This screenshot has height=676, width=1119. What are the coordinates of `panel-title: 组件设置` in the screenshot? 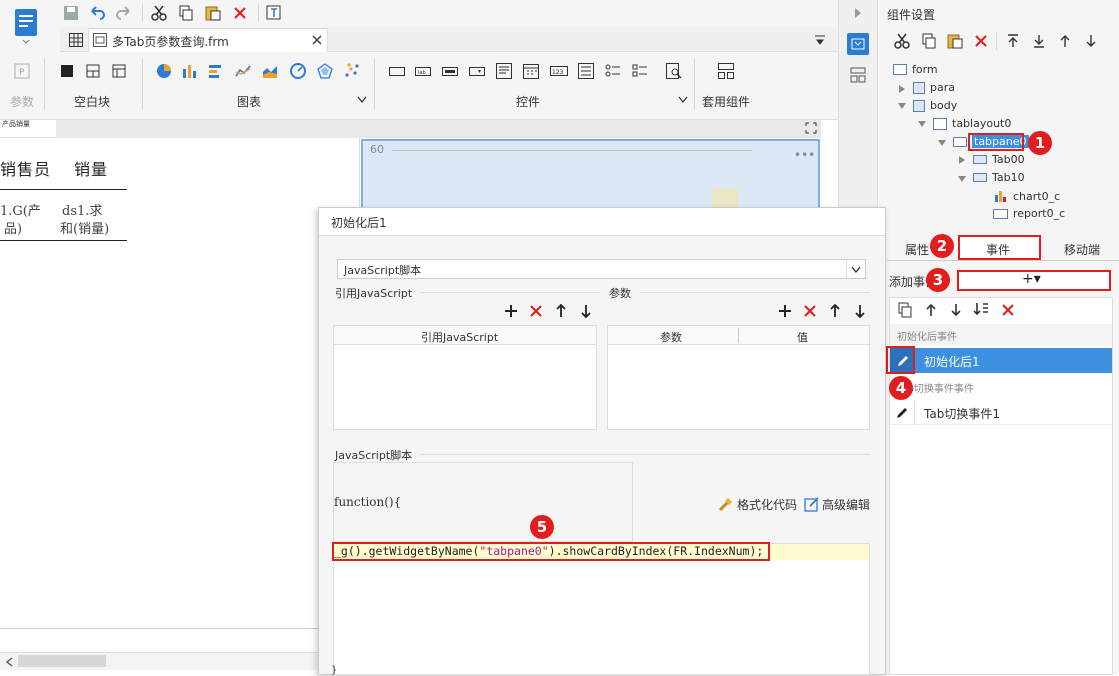 It's located at (911, 15).